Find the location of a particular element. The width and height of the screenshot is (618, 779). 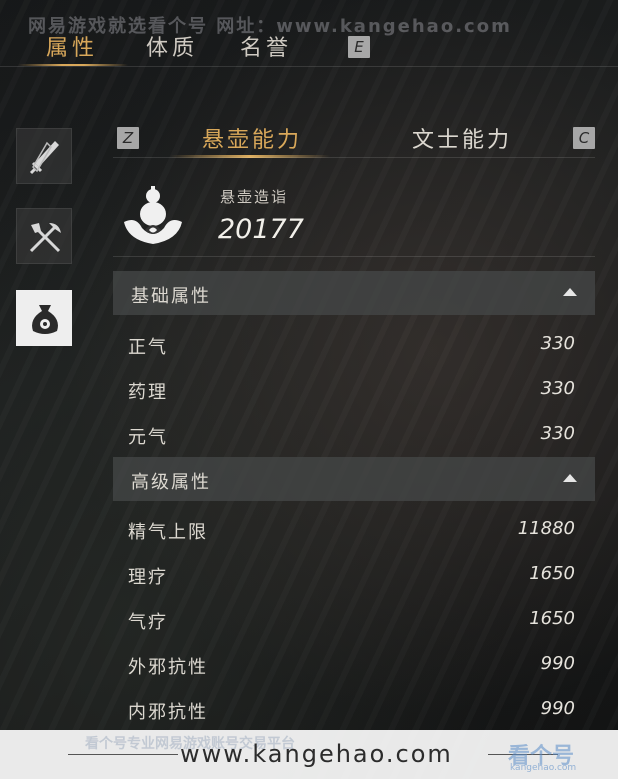

gourd-emblem-icon is located at coordinates (153, 215).